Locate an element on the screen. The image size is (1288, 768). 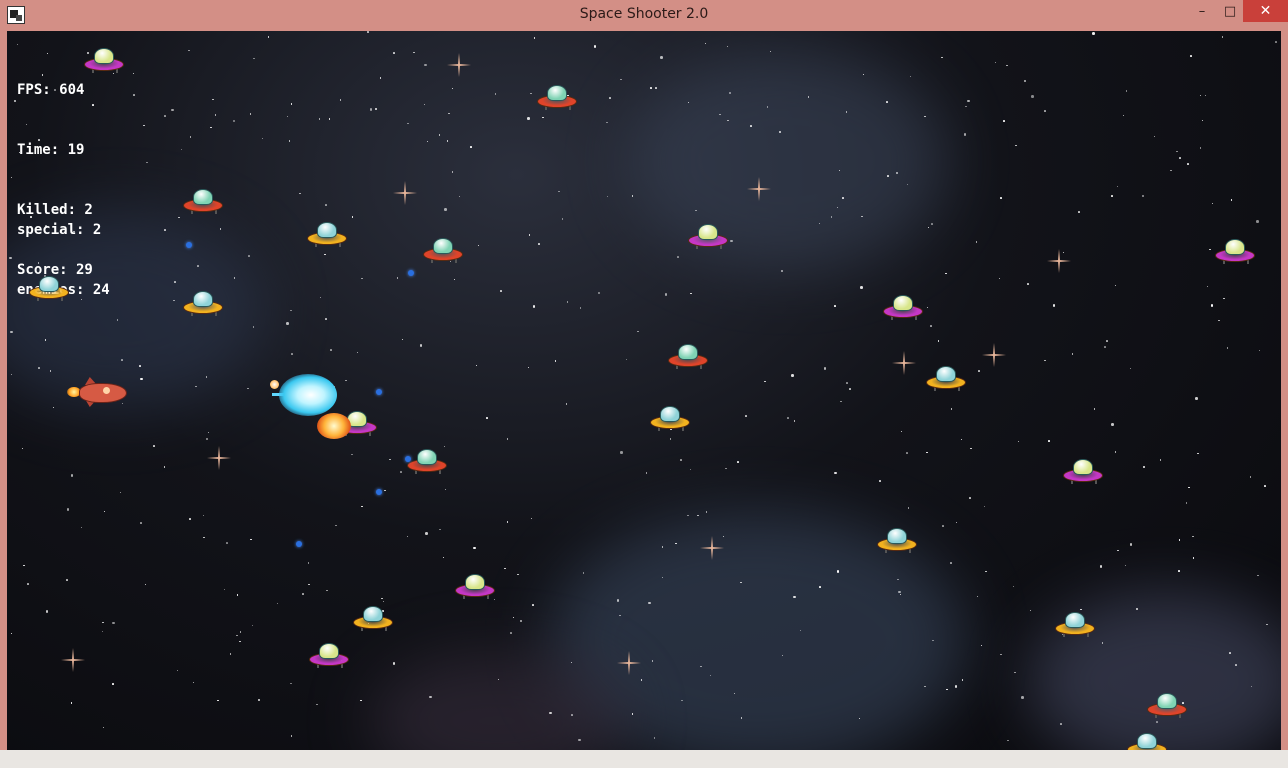
title-bar: Space Shooter 2.0 – □ ✕ is located at coordinates (644, 15).